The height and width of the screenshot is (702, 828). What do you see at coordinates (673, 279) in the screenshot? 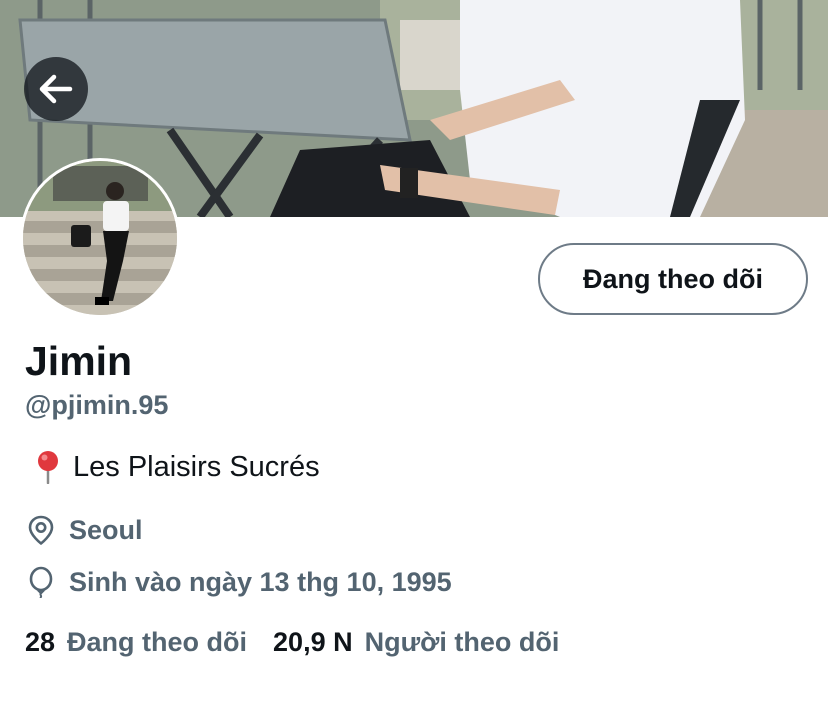
I see `following-button: Đang theo dõi` at bounding box center [673, 279].